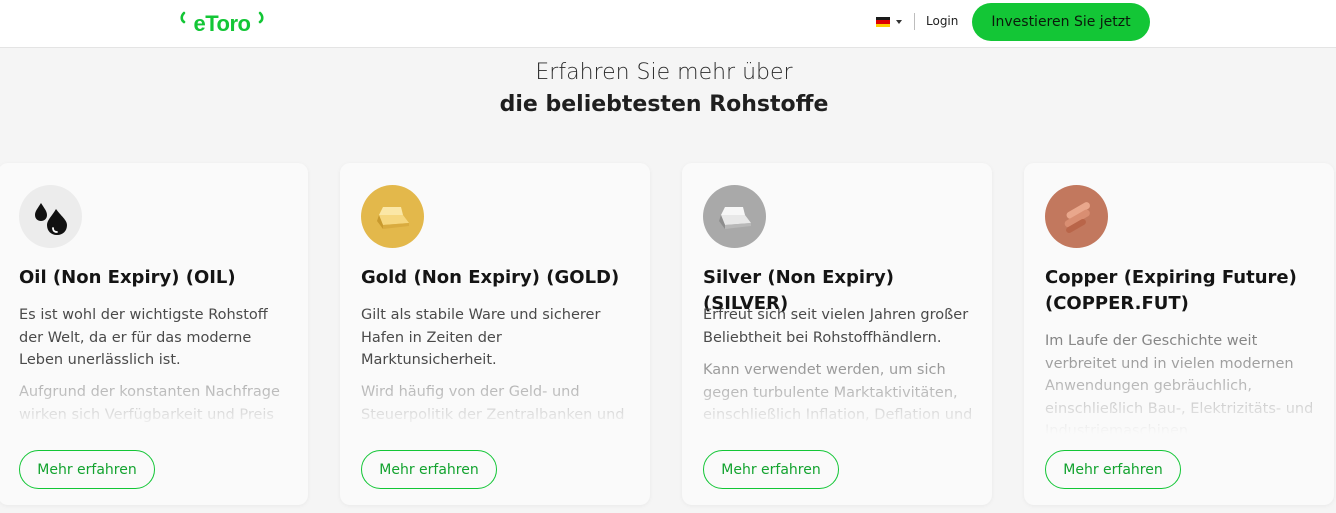 Image resolution: width=1336 pixels, height=513 pixels. What do you see at coordinates (50, 216) in the screenshot?
I see `oil-drops-icon` at bounding box center [50, 216].